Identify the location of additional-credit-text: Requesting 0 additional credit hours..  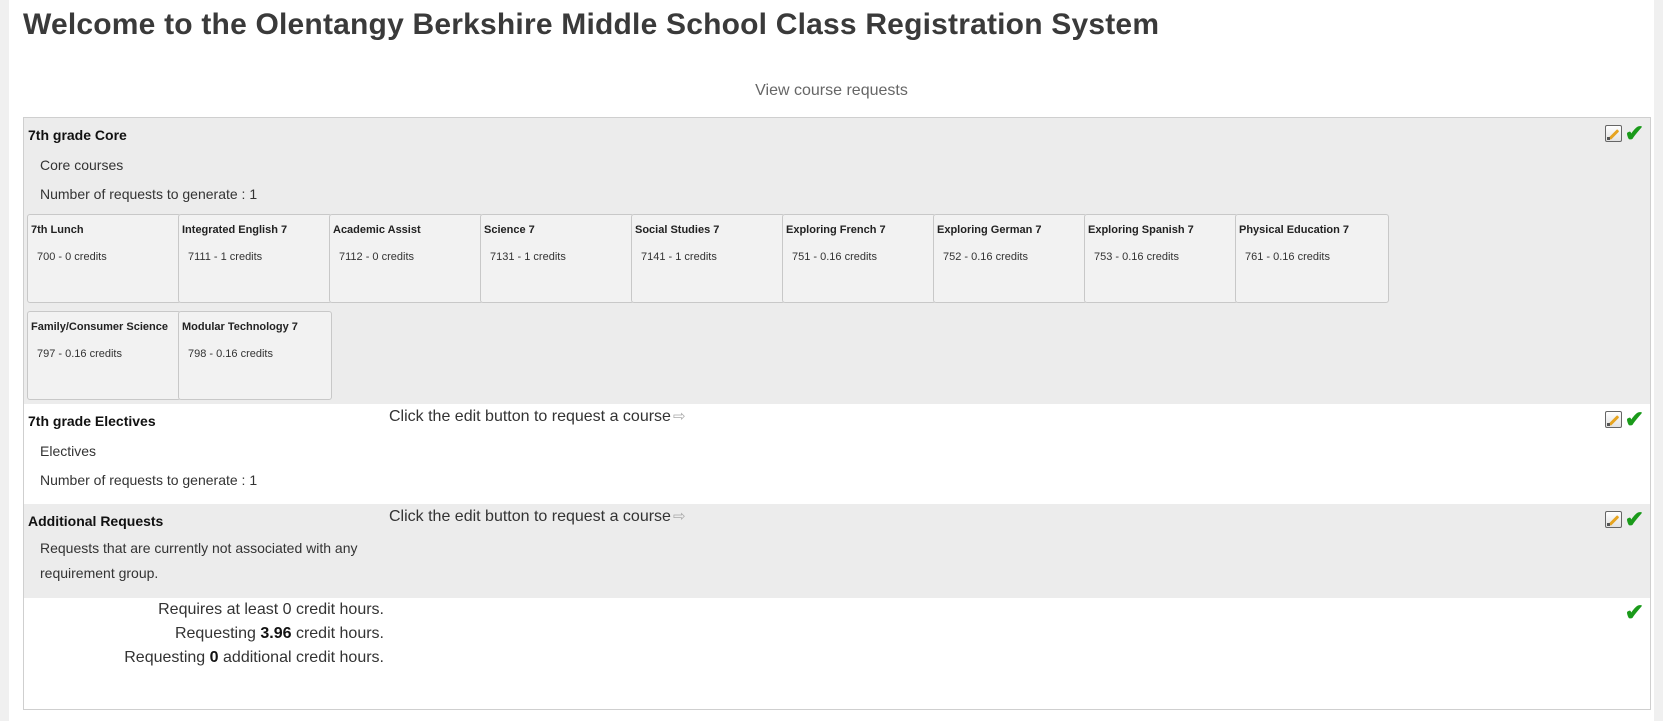
(204, 658).